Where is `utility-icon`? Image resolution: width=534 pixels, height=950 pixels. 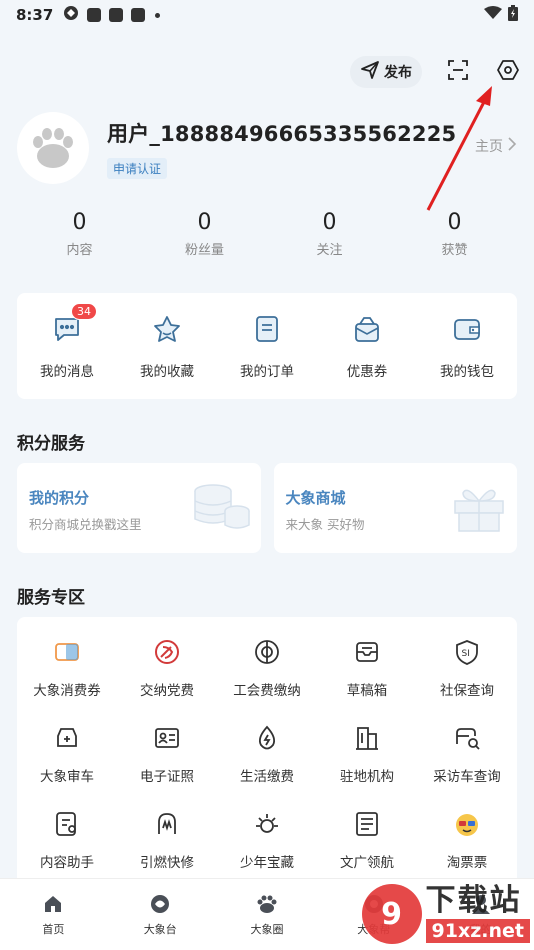 utility-icon is located at coordinates (267, 738).